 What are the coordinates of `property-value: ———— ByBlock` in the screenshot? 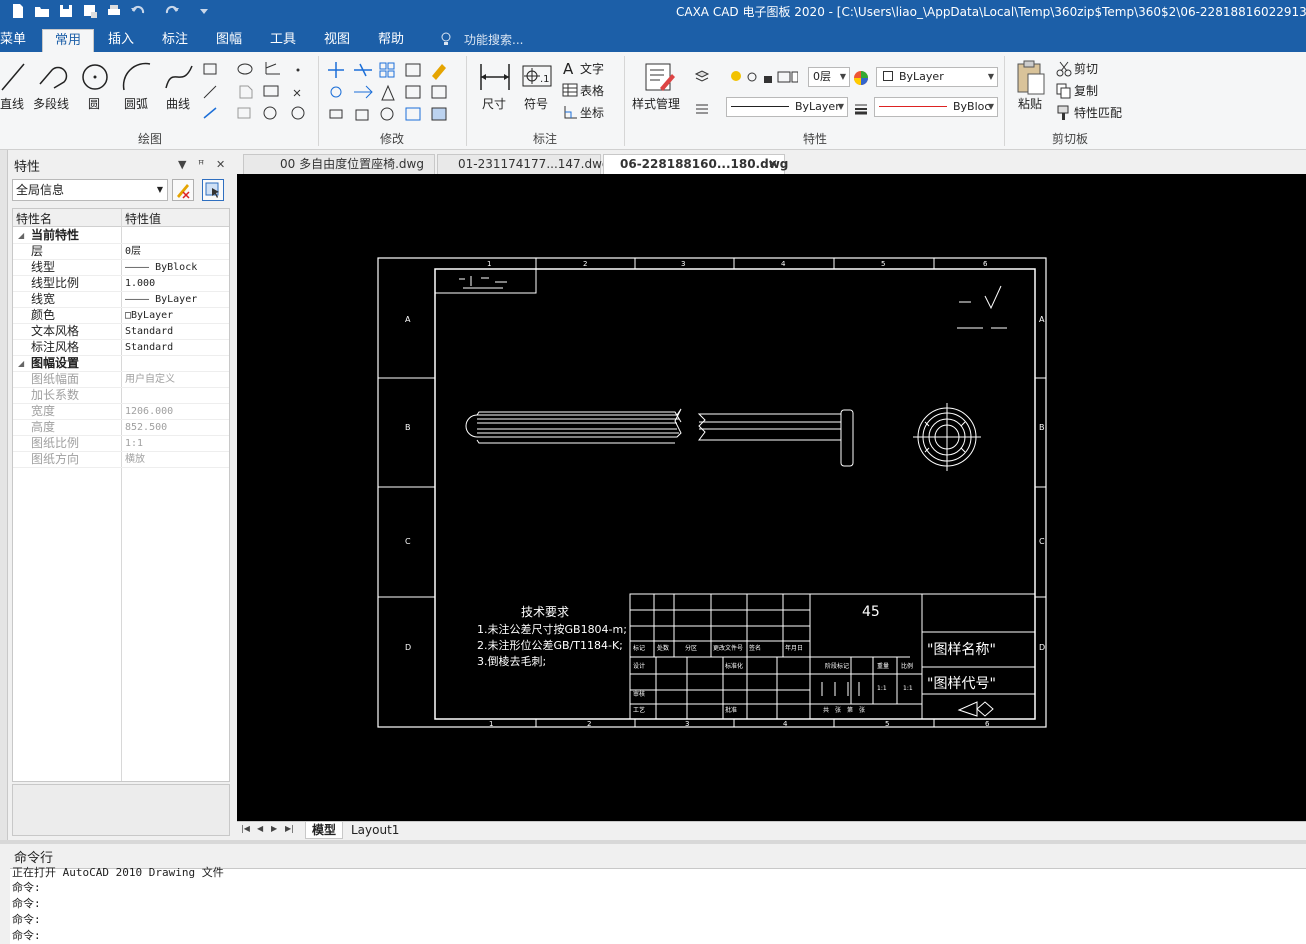 It's located at (161, 267).